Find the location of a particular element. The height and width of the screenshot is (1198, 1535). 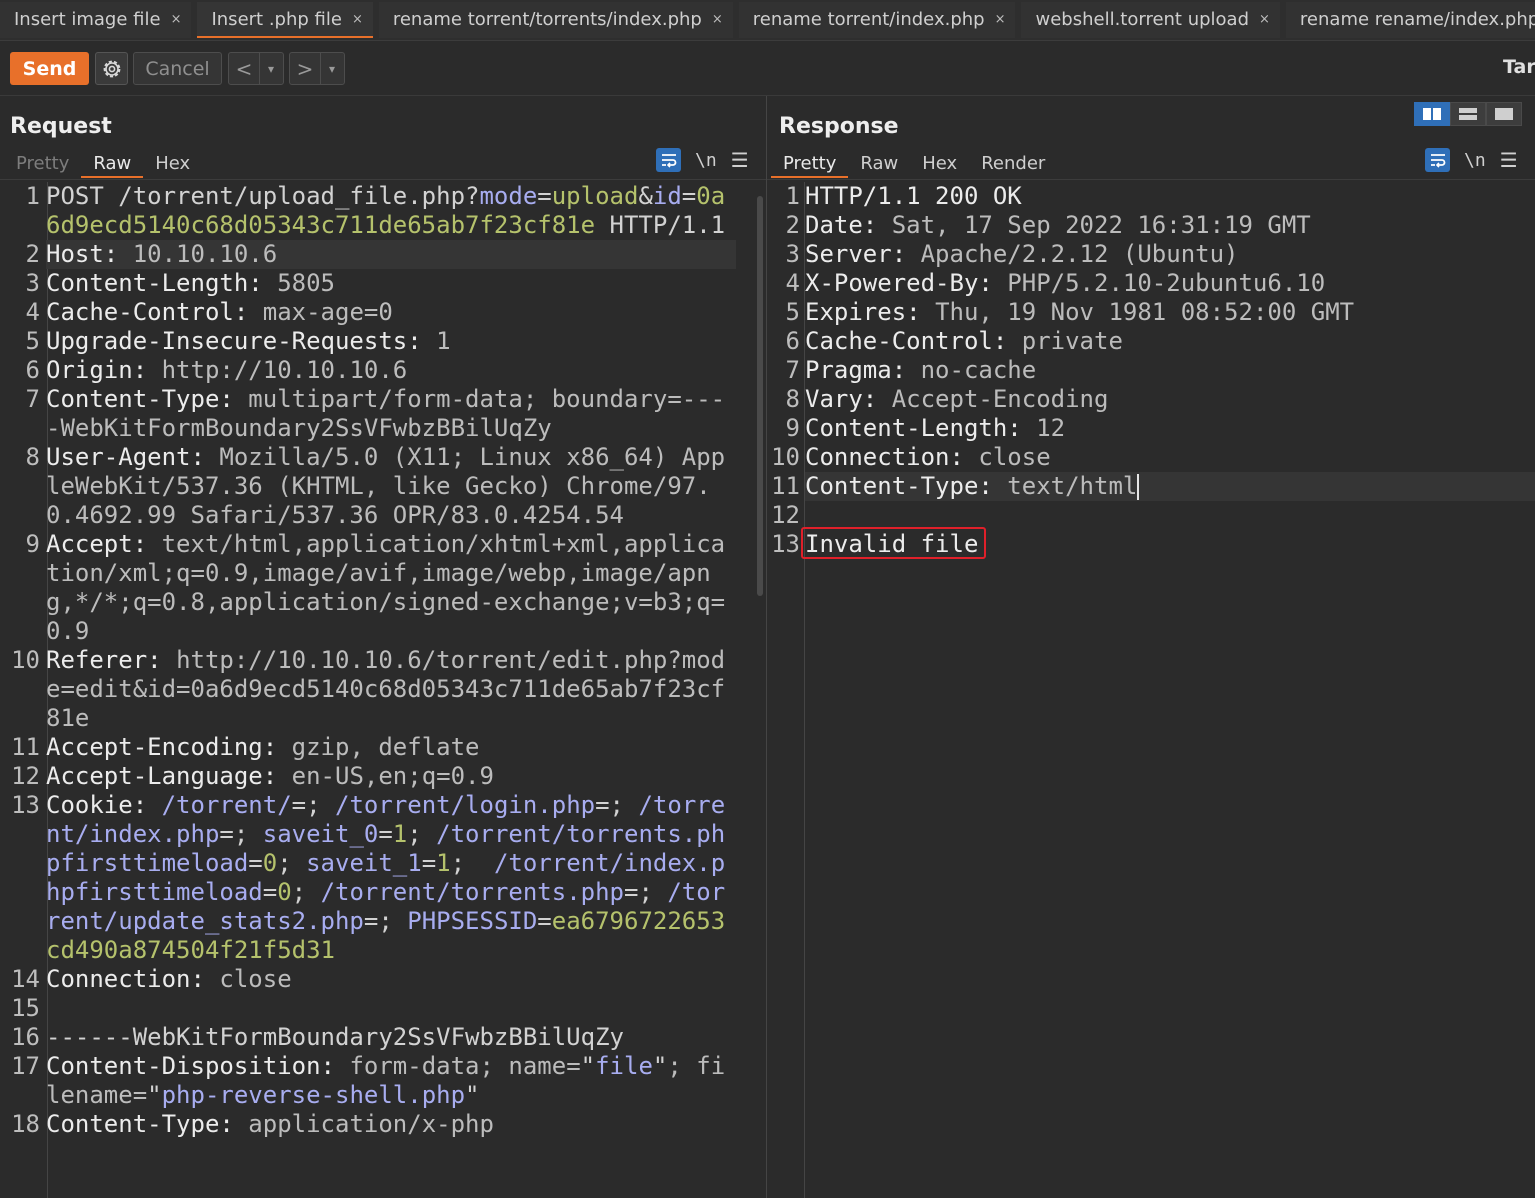

code-token: mode is located at coordinates (508, 196).